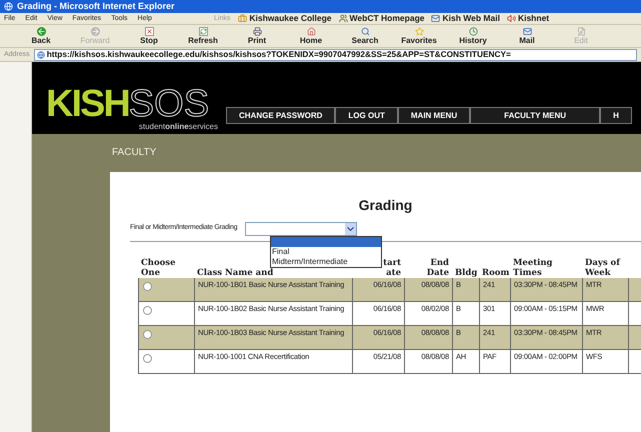  Describe the element at coordinates (326, 262) in the screenshot. I see `dropdown-option: Midterm/Intermediate` at that location.